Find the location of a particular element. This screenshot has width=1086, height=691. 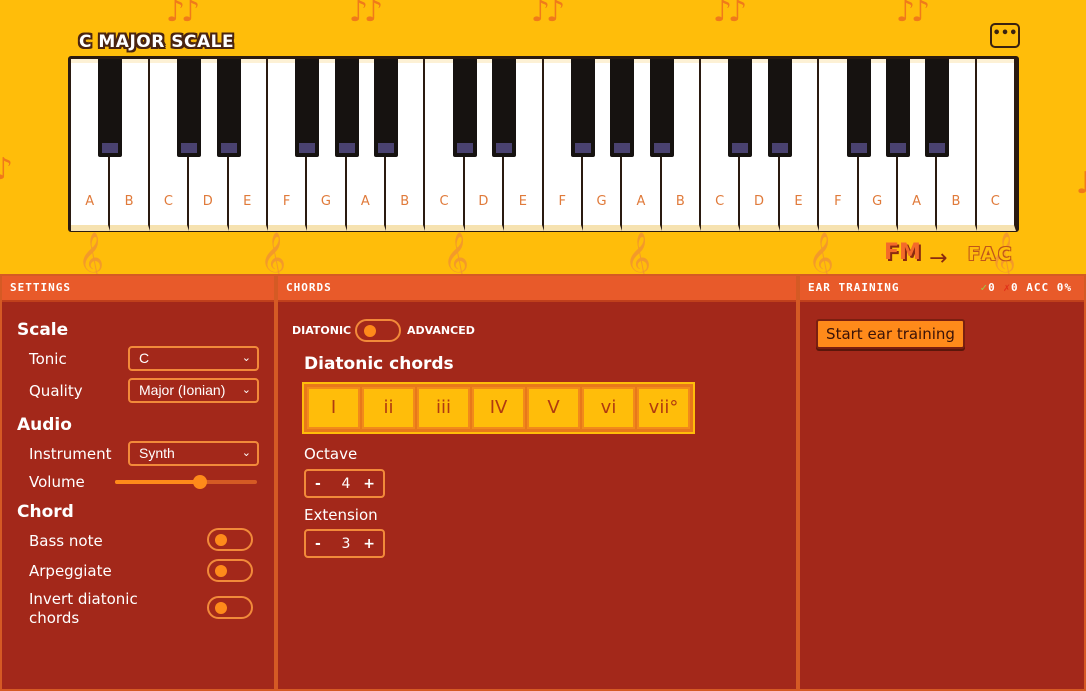

logo-fac: FAC is located at coordinates (991, 254).